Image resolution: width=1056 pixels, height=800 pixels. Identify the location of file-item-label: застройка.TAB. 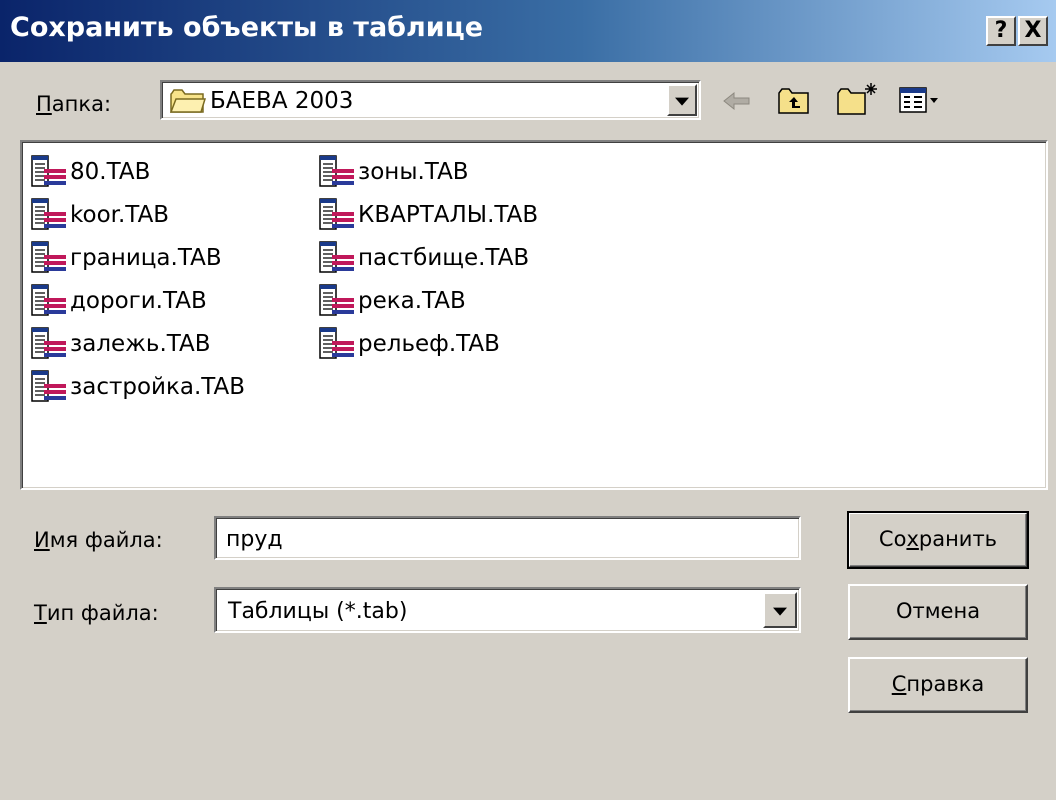
(158, 386).